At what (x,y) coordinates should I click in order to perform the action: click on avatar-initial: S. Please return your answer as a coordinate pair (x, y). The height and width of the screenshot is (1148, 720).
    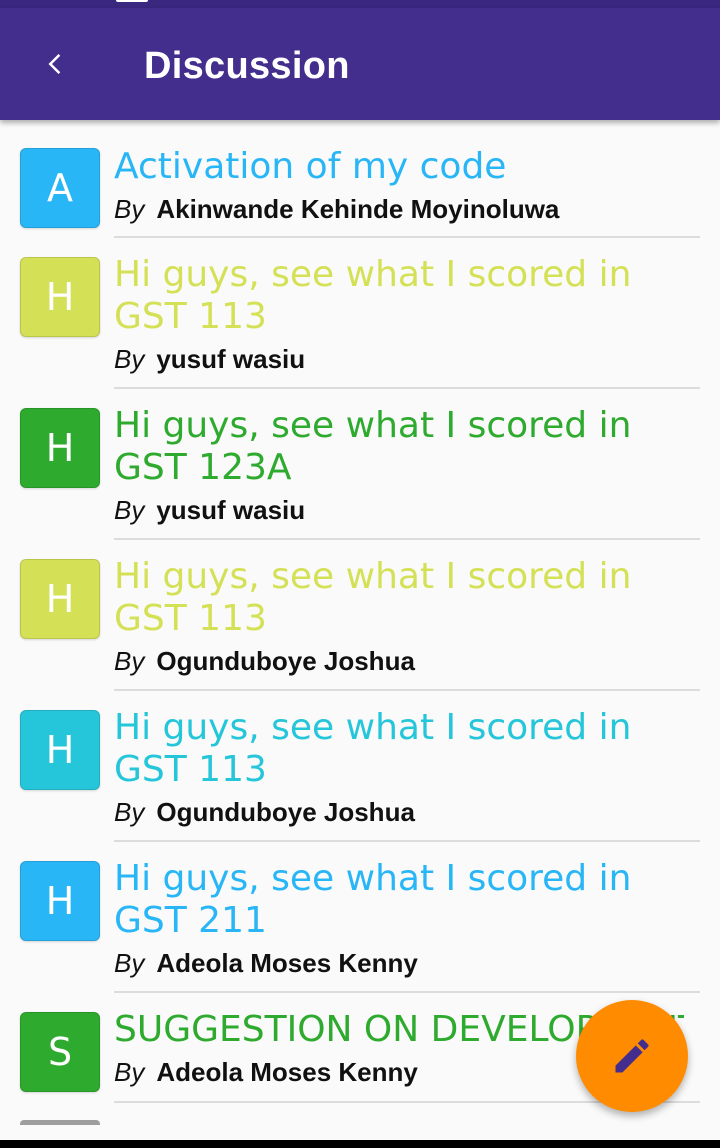
    Looking at the image, I should click on (60, 1052).